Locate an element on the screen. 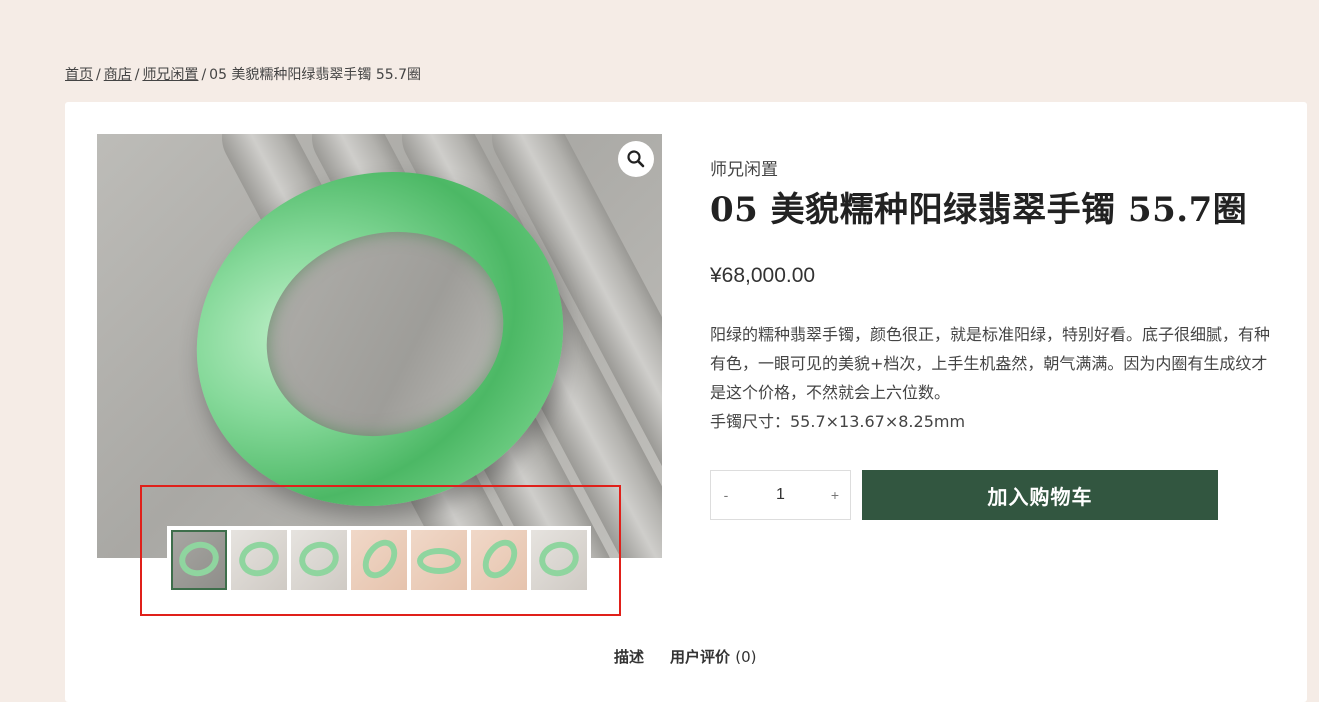 The image size is (1319, 702). search-icon is located at coordinates (636, 159).